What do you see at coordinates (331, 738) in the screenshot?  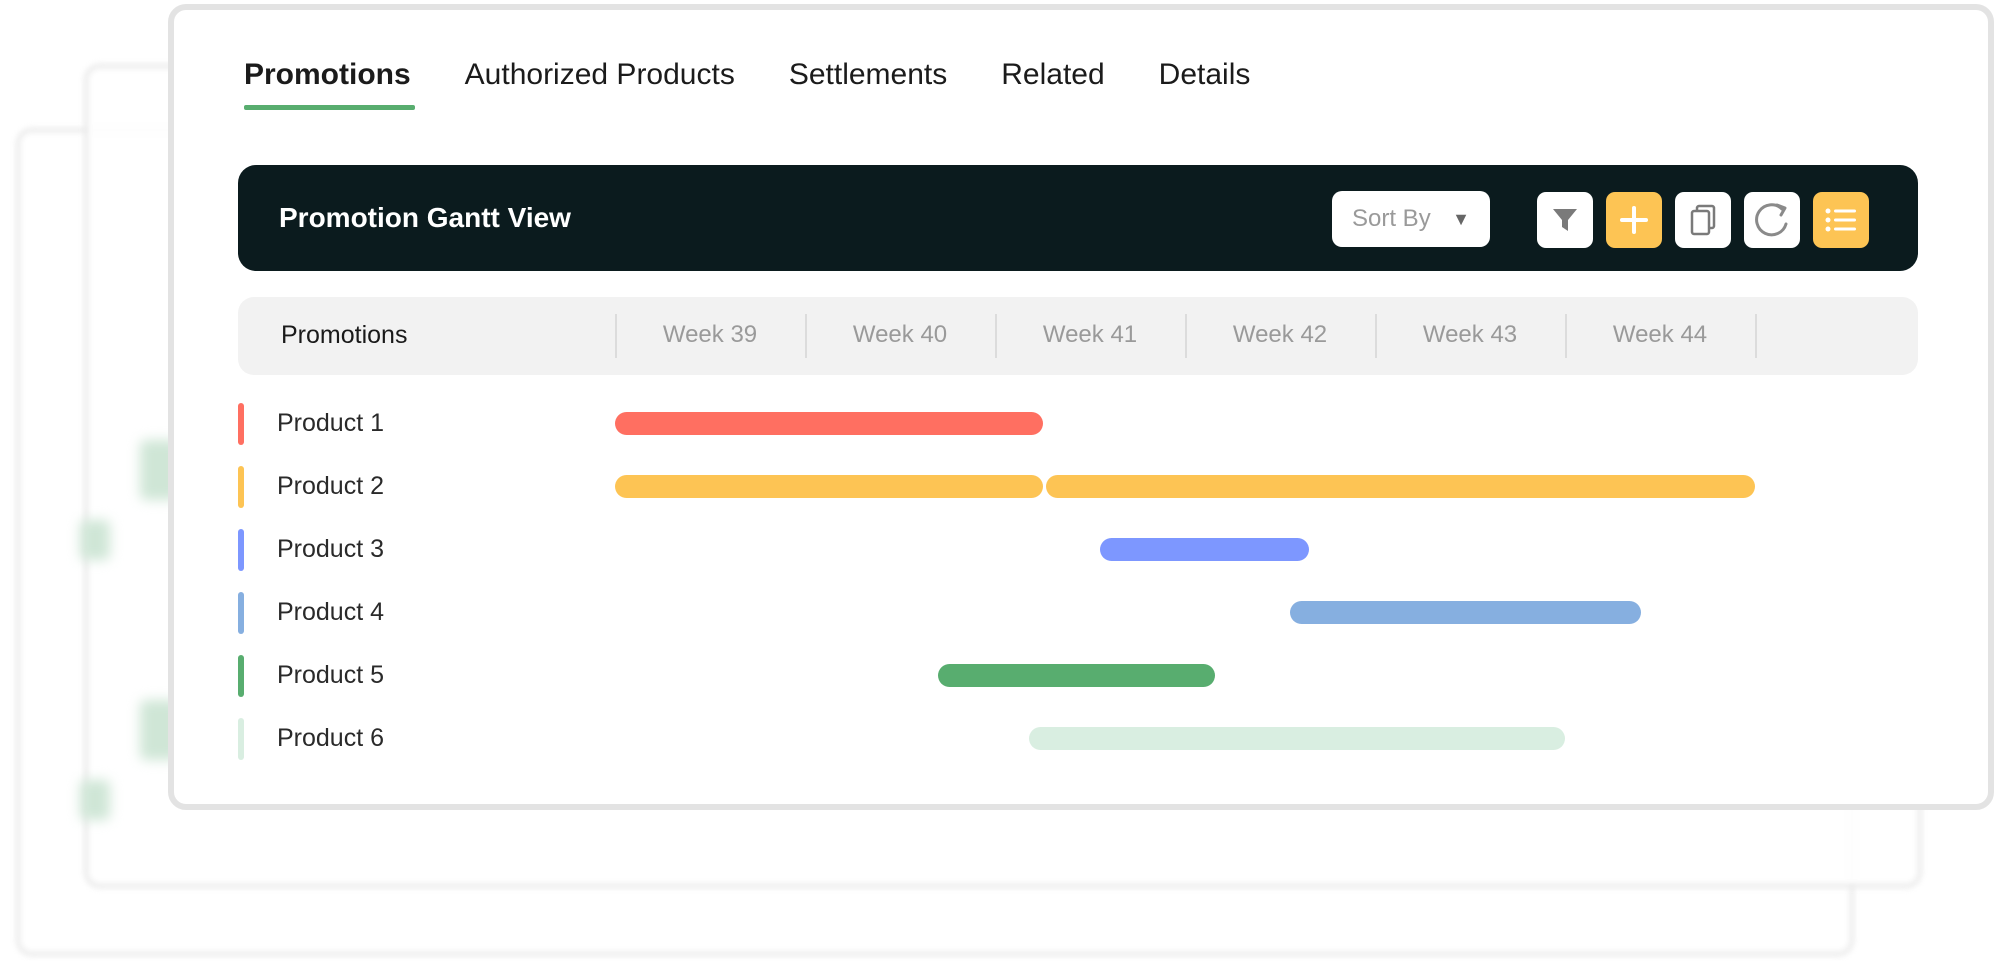 I see `product-row-label: Product 6` at bounding box center [331, 738].